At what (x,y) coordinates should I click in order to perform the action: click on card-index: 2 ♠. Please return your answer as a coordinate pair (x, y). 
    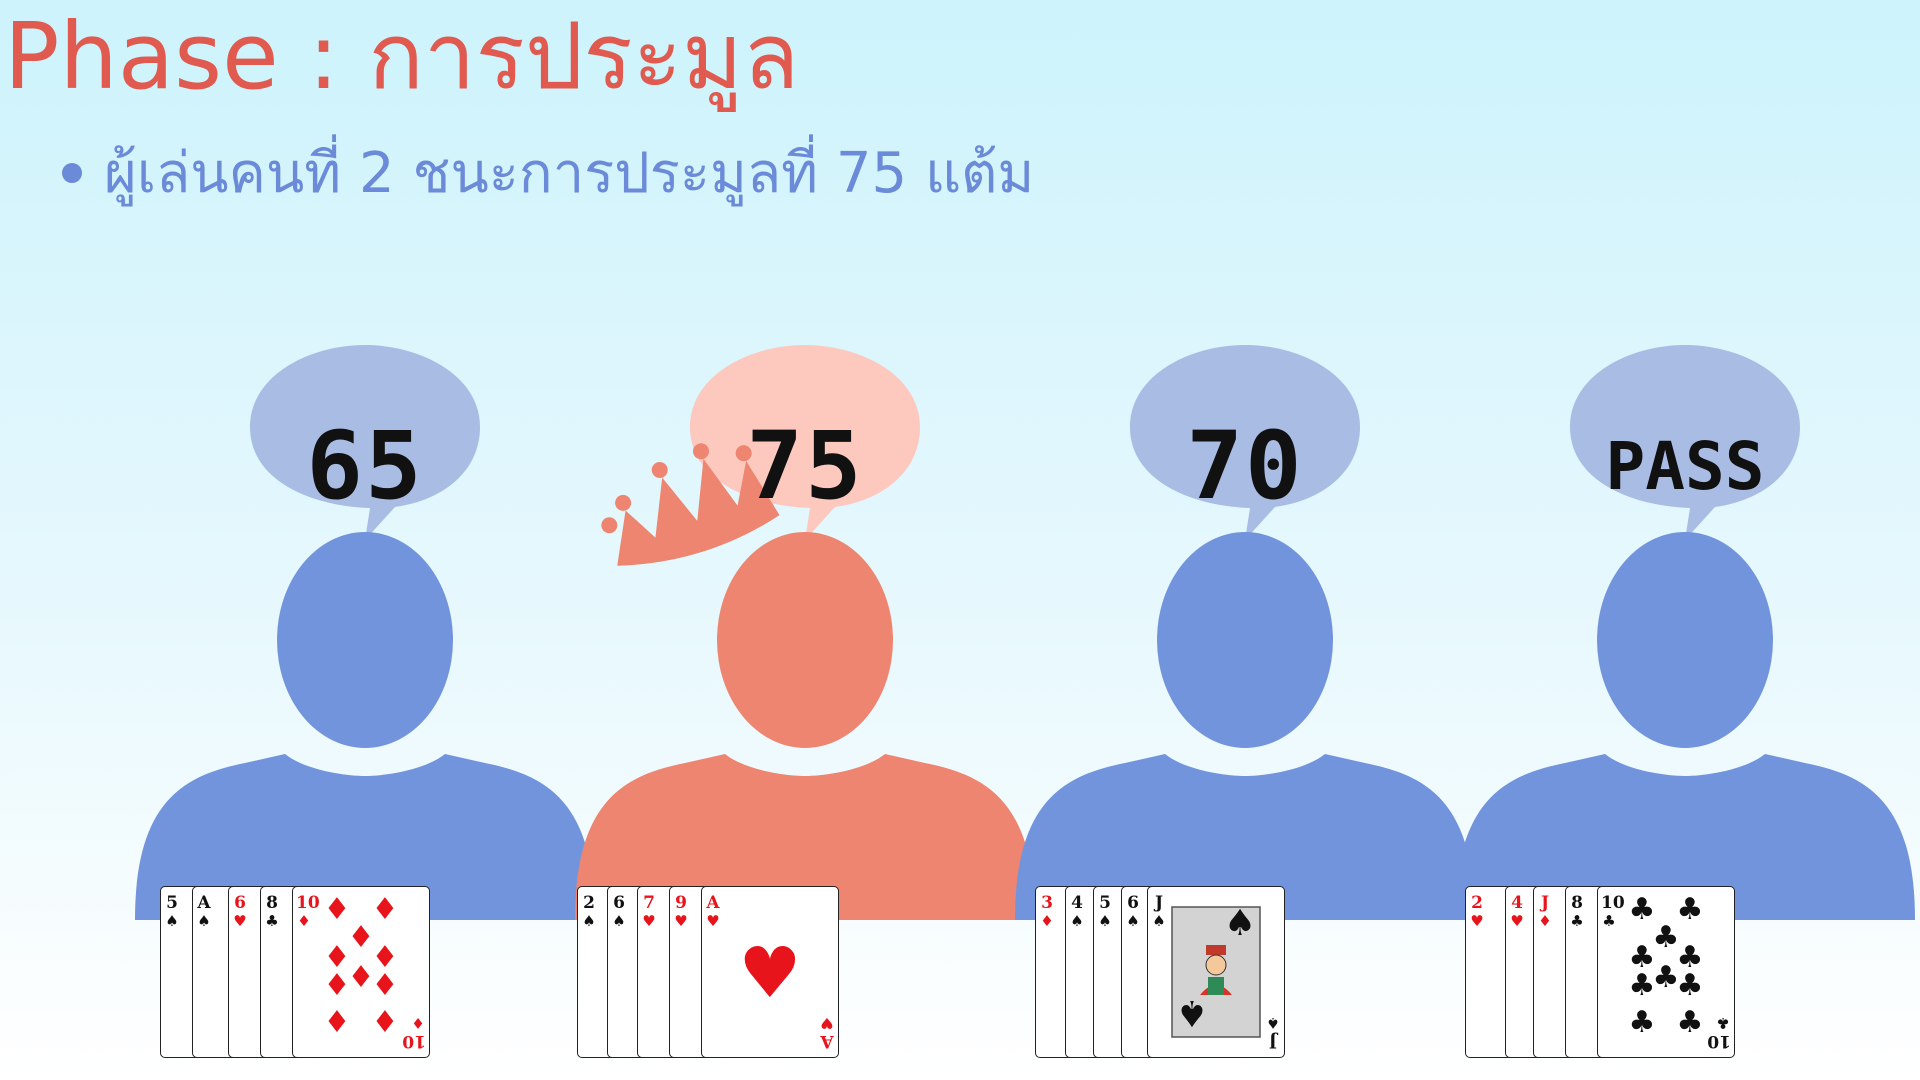
    Looking at the image, I should click on (589, 912).